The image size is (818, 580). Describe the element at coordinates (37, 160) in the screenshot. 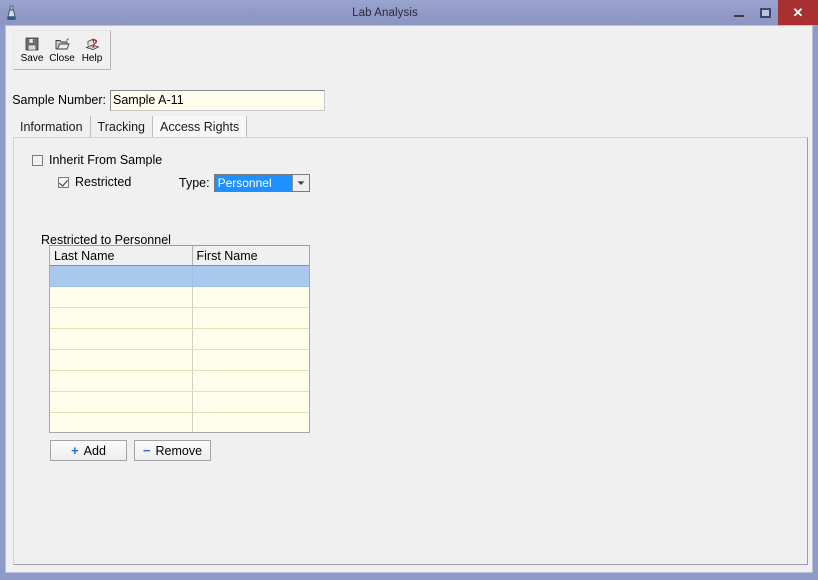

I see `inherit-from-sample-checkbox` at that location.